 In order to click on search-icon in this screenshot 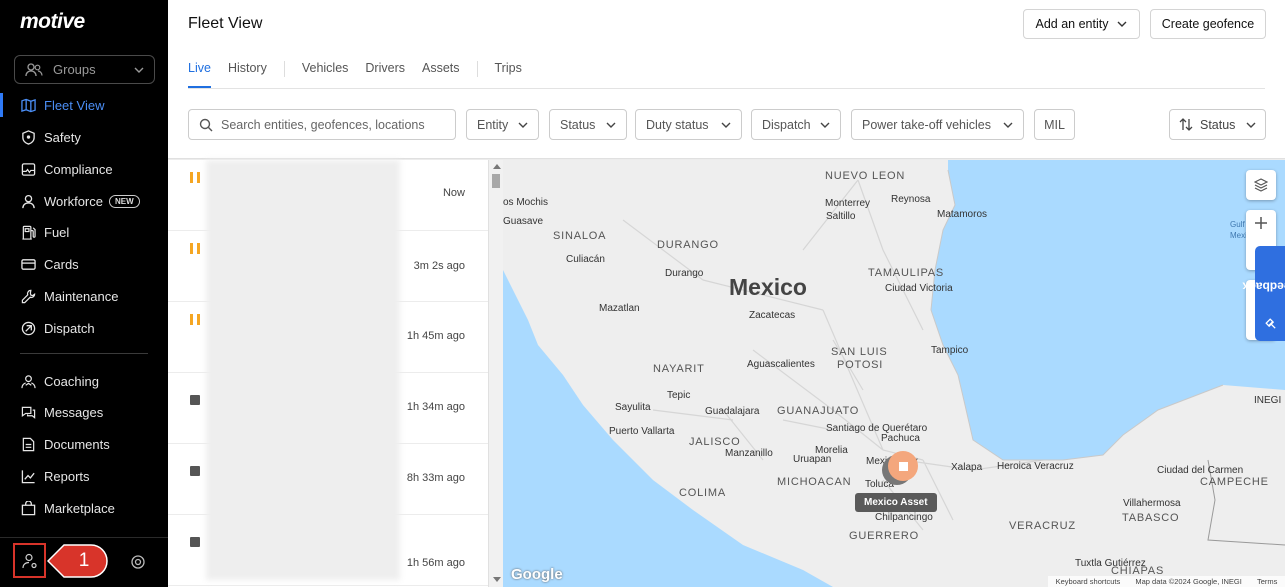, I will do `click(206, 124)`.